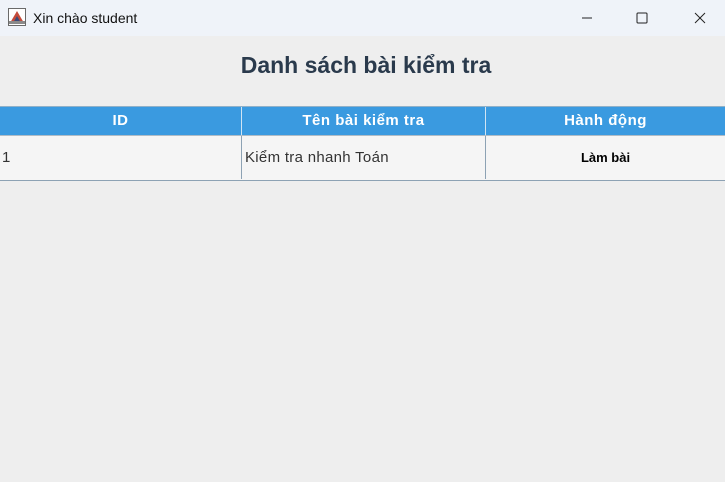 This screenshot has height=482, width=725. I want to click on close-icon, so click(700, 18).